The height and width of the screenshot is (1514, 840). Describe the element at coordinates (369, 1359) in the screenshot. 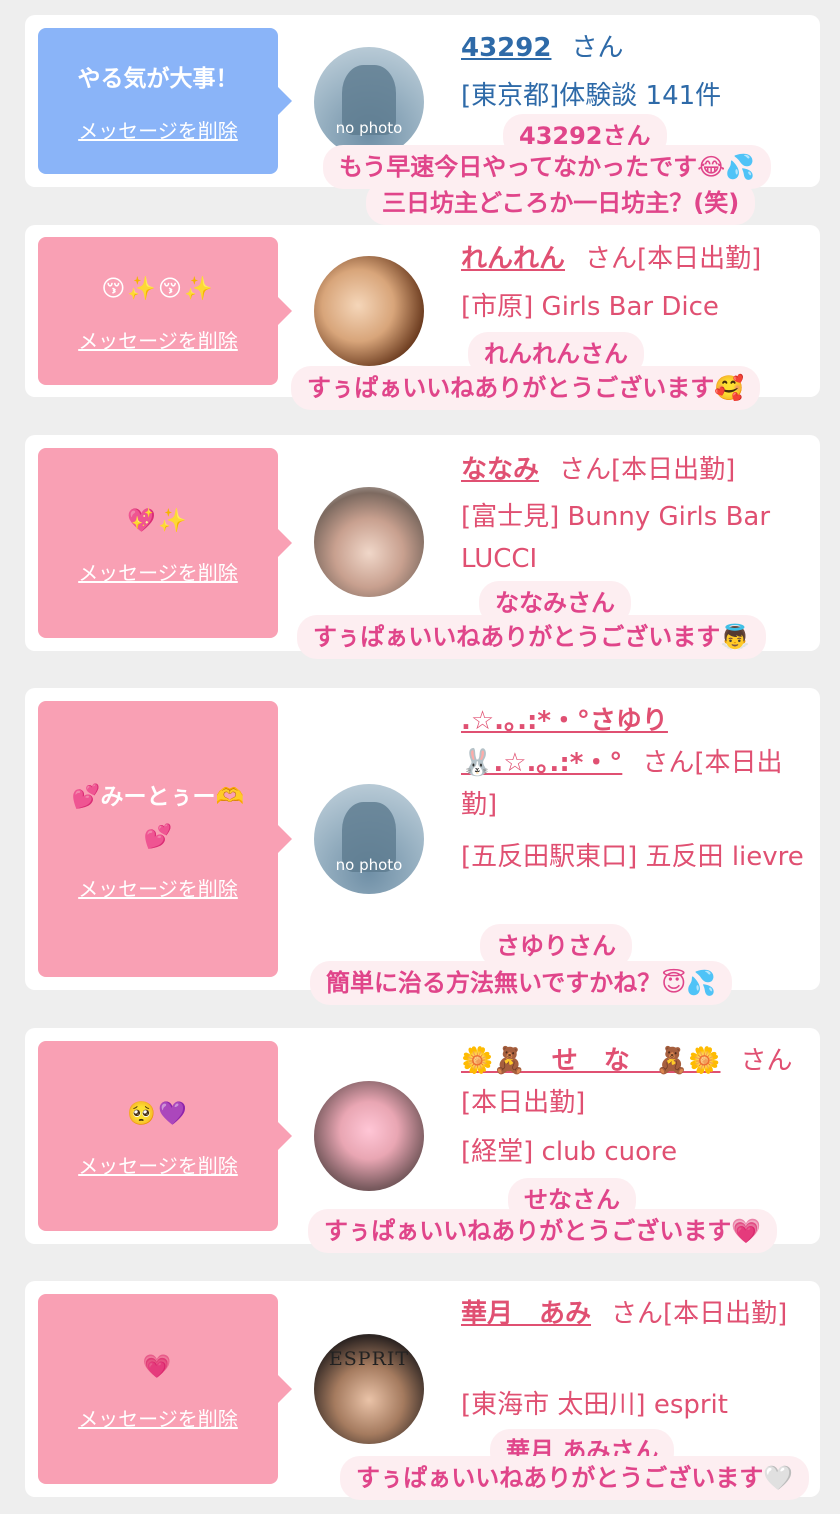

I see `esprit-logo: ESPRIT` at that location.